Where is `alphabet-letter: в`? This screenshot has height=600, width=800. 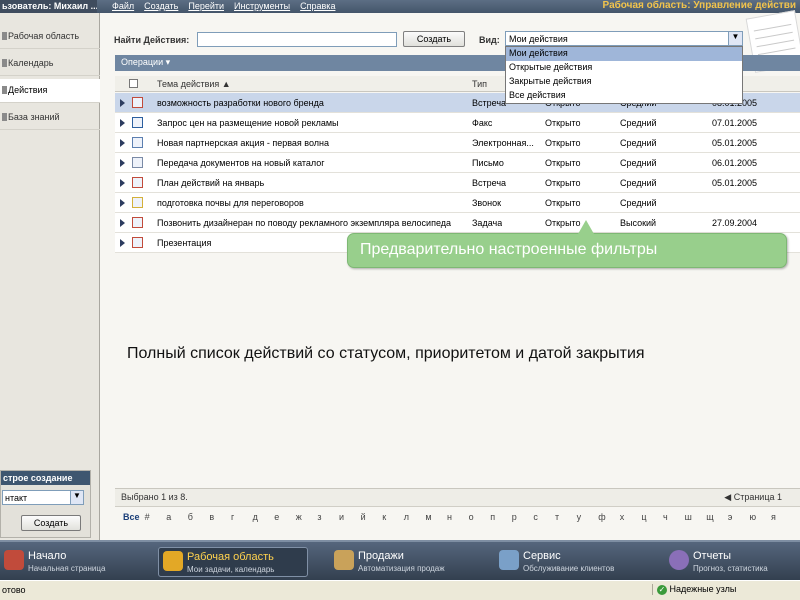
alphabet-letter: в is located at coordinates (211, 517).